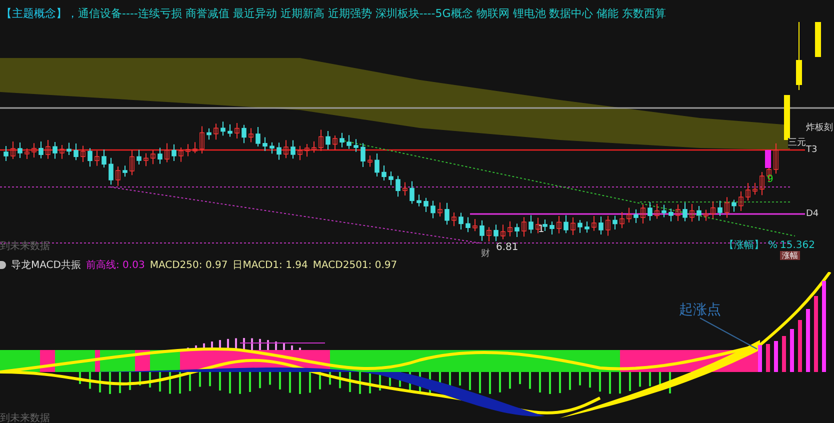  What do you see at coordinates (700, 310) in the screenshot?
I see `annotation-label: 起涨点` at bounding box center [700, 310].